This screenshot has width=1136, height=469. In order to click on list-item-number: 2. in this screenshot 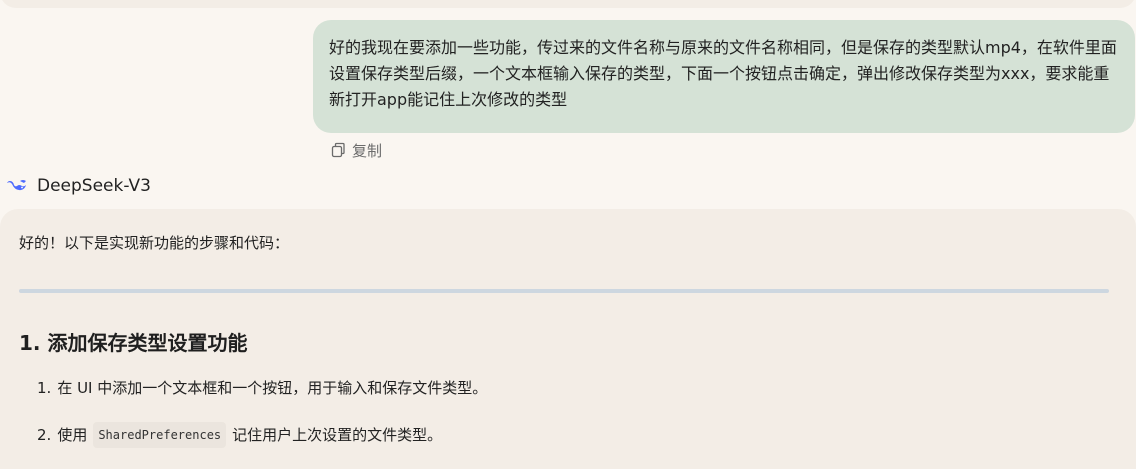, I will do `click(44, 435)`.